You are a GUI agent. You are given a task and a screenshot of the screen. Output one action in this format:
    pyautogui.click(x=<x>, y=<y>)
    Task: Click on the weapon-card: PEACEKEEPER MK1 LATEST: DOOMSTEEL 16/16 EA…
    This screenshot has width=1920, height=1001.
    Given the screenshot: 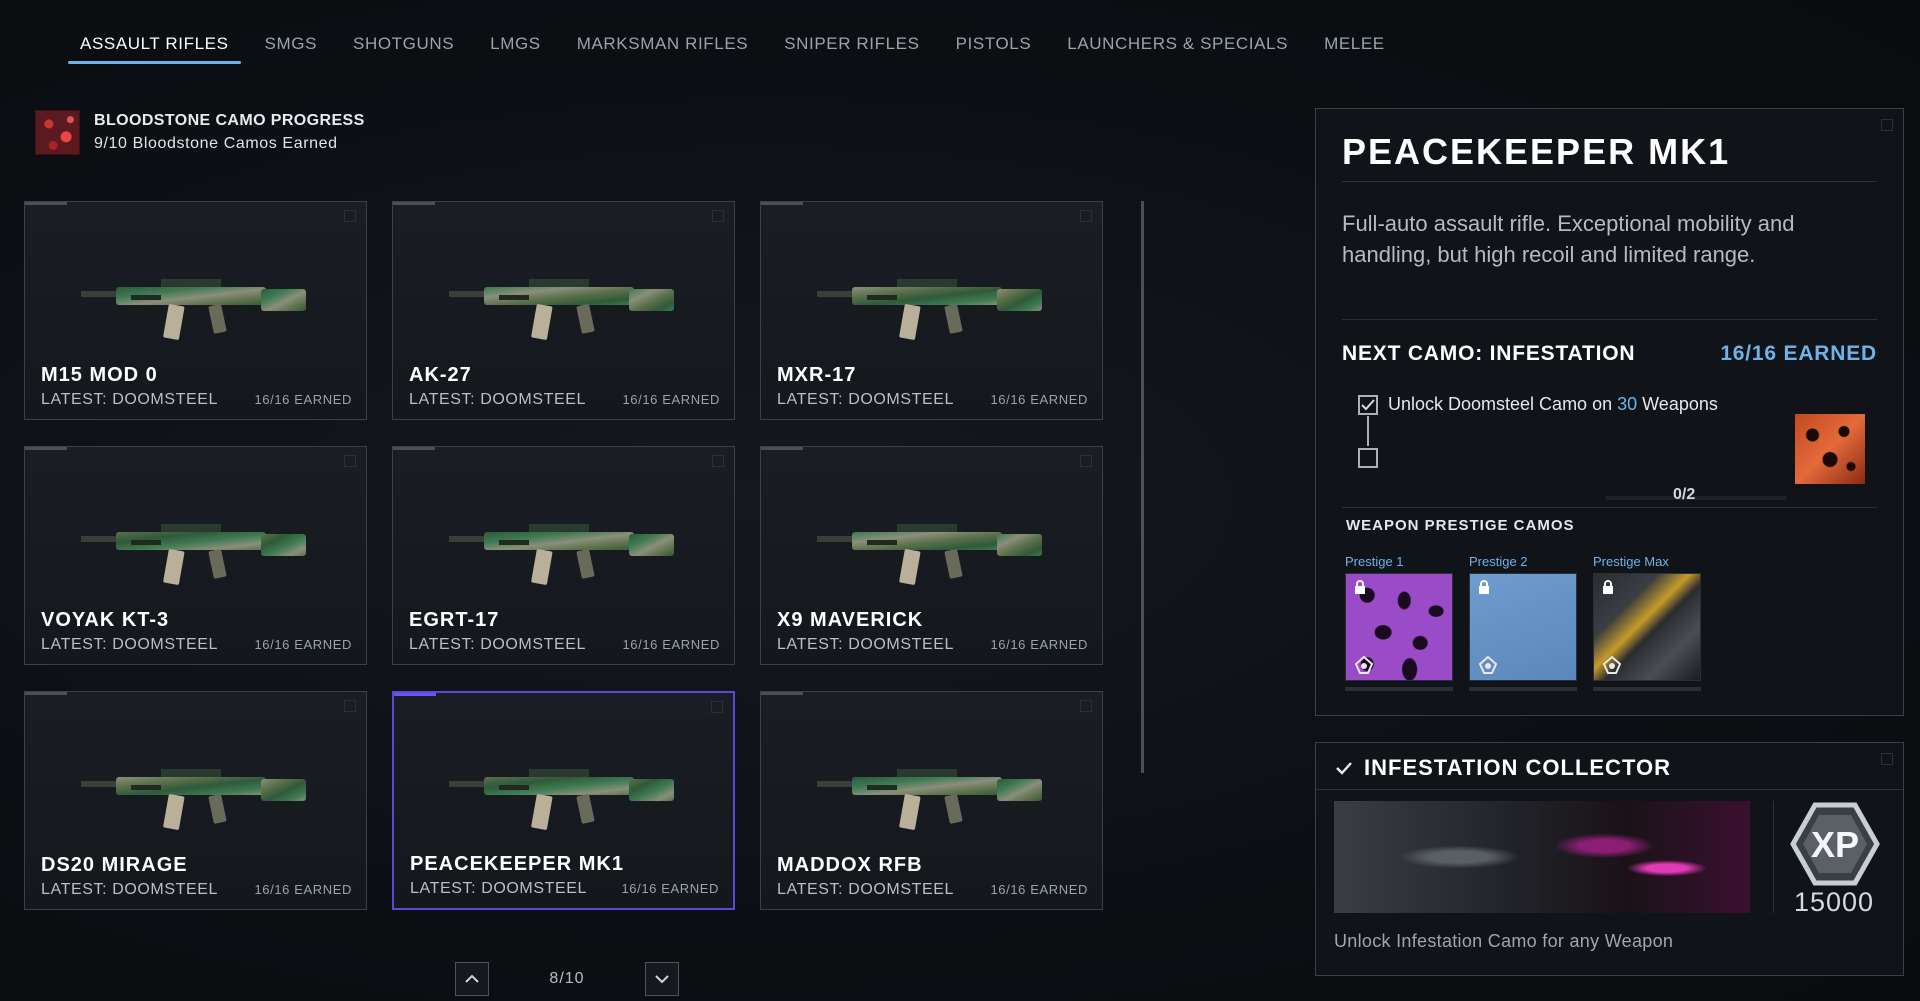 What is the action you would take?
    pyautogui.click(x=563, y=800)
    